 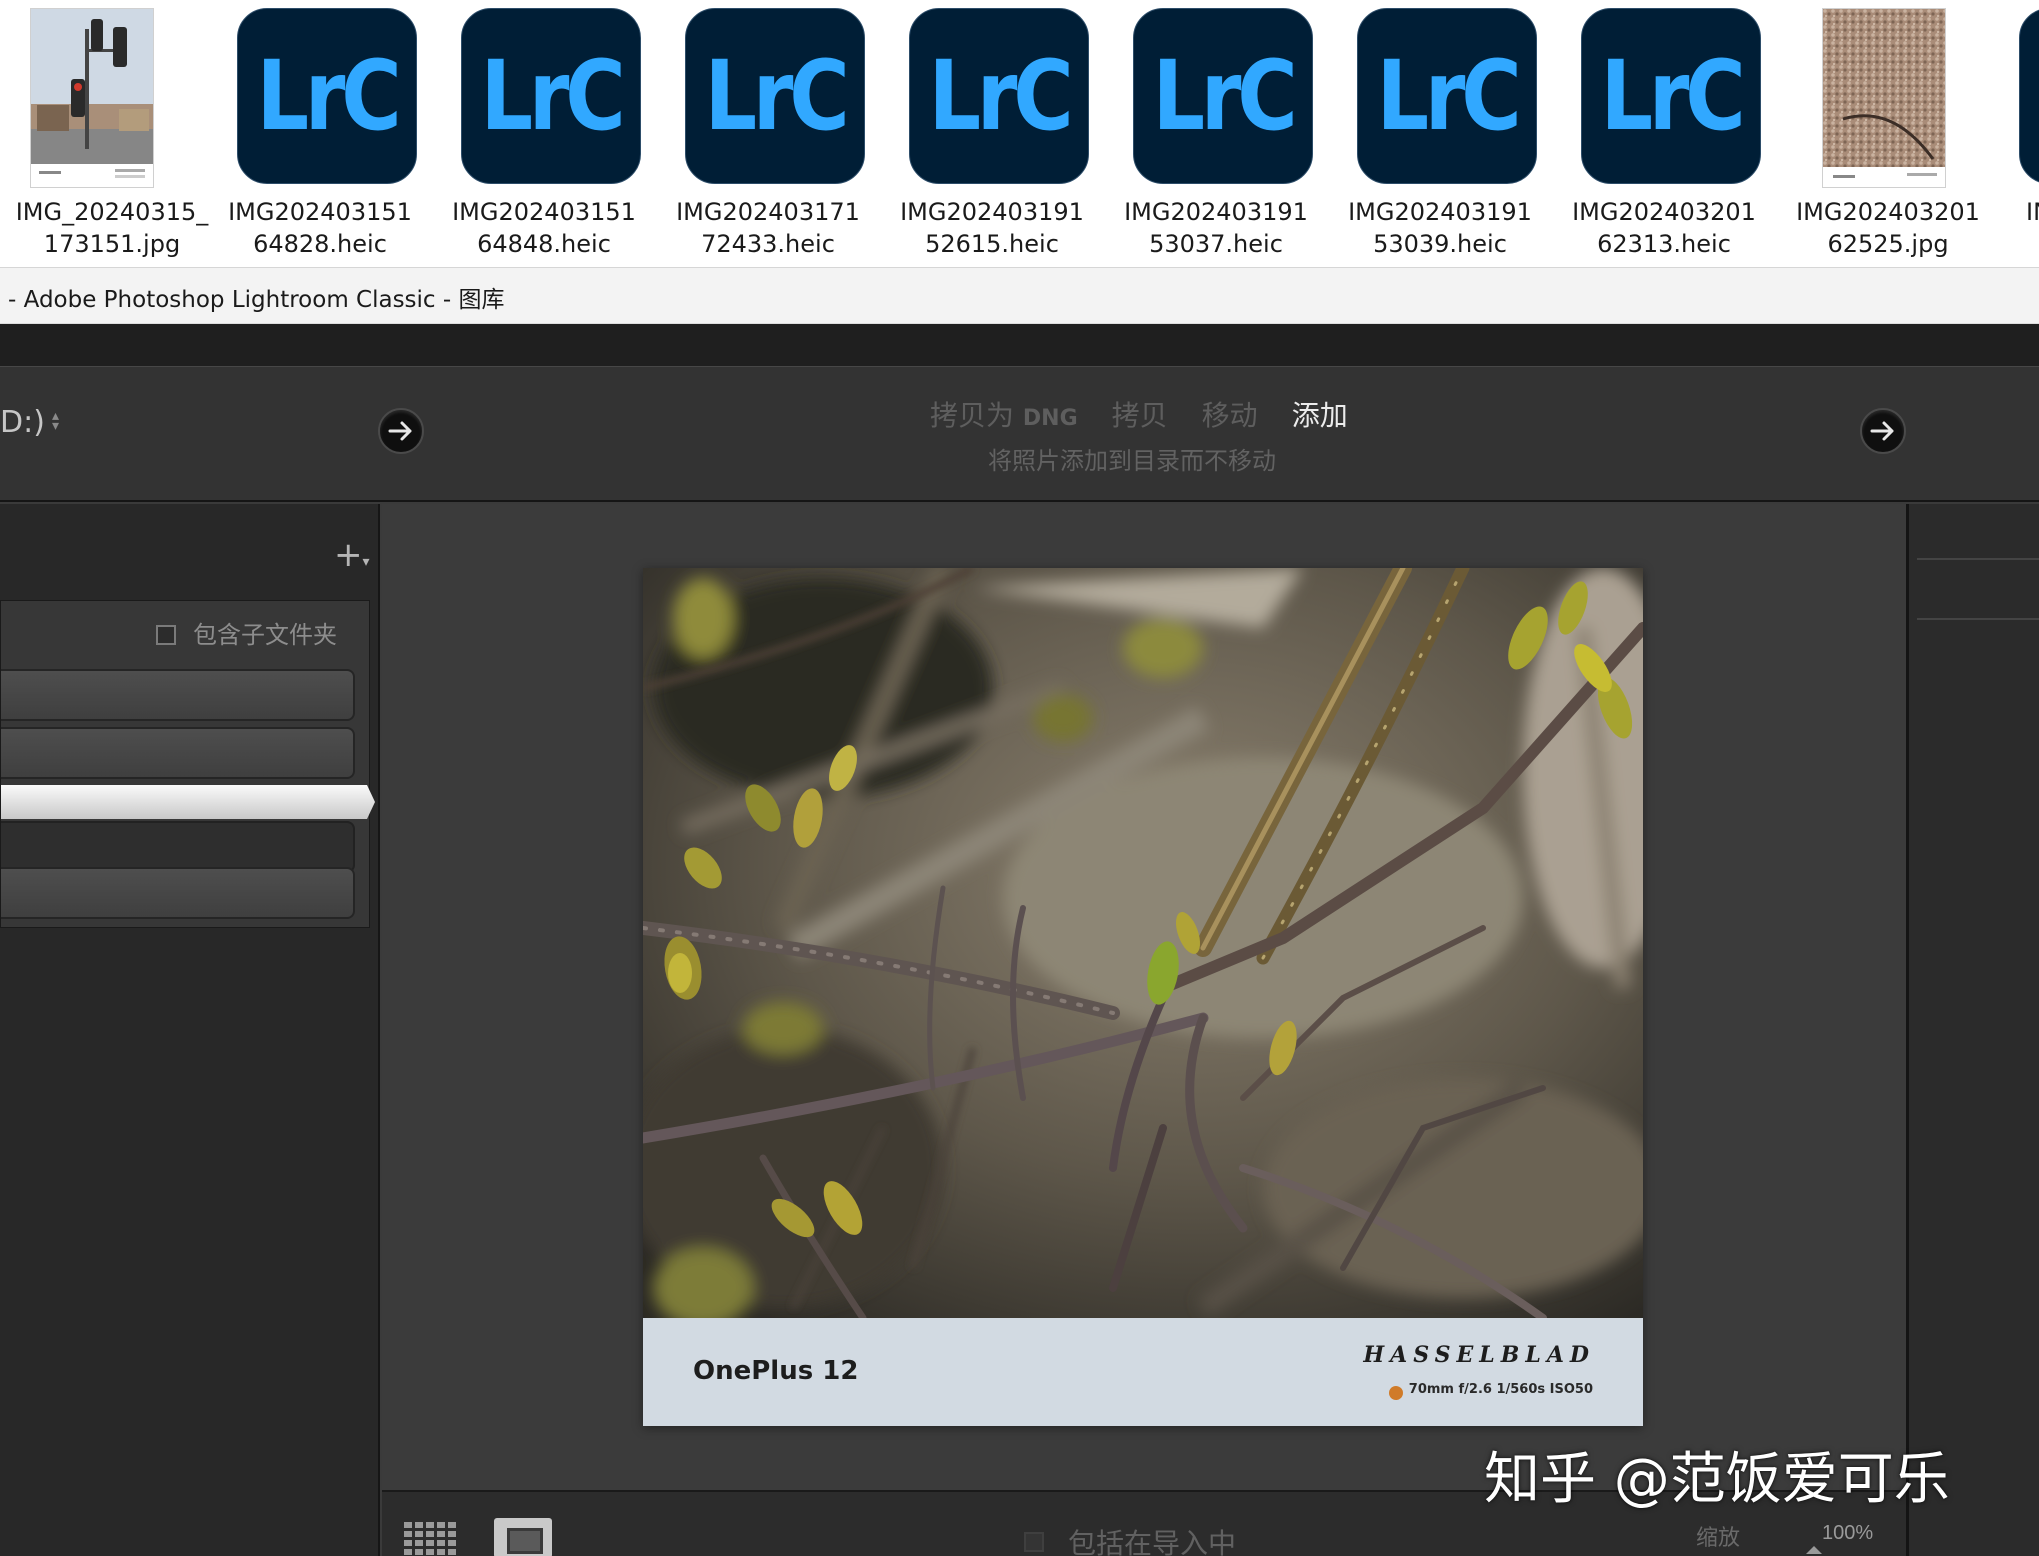 What do you see at coordinates (523, 1537) in the screenshot?
I see `loupe-view-icon` at bounding box center [523, 1537].